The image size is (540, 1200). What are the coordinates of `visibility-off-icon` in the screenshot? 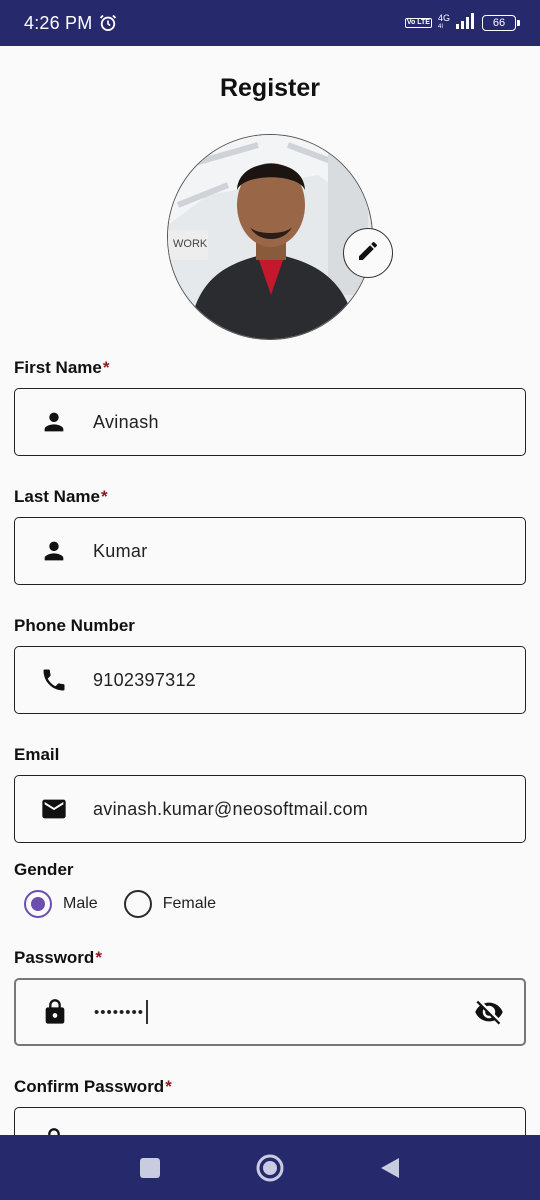 It's located at (489, 1012).